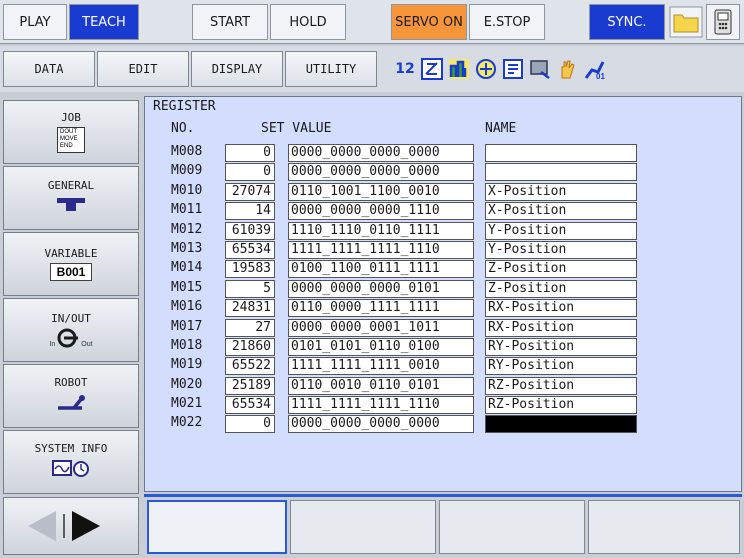 This screenshot has height=558, width=744. Describe the element at coordinates (331, 69) in the screenshot. I see `menu-utility: UTILITY` at that location.